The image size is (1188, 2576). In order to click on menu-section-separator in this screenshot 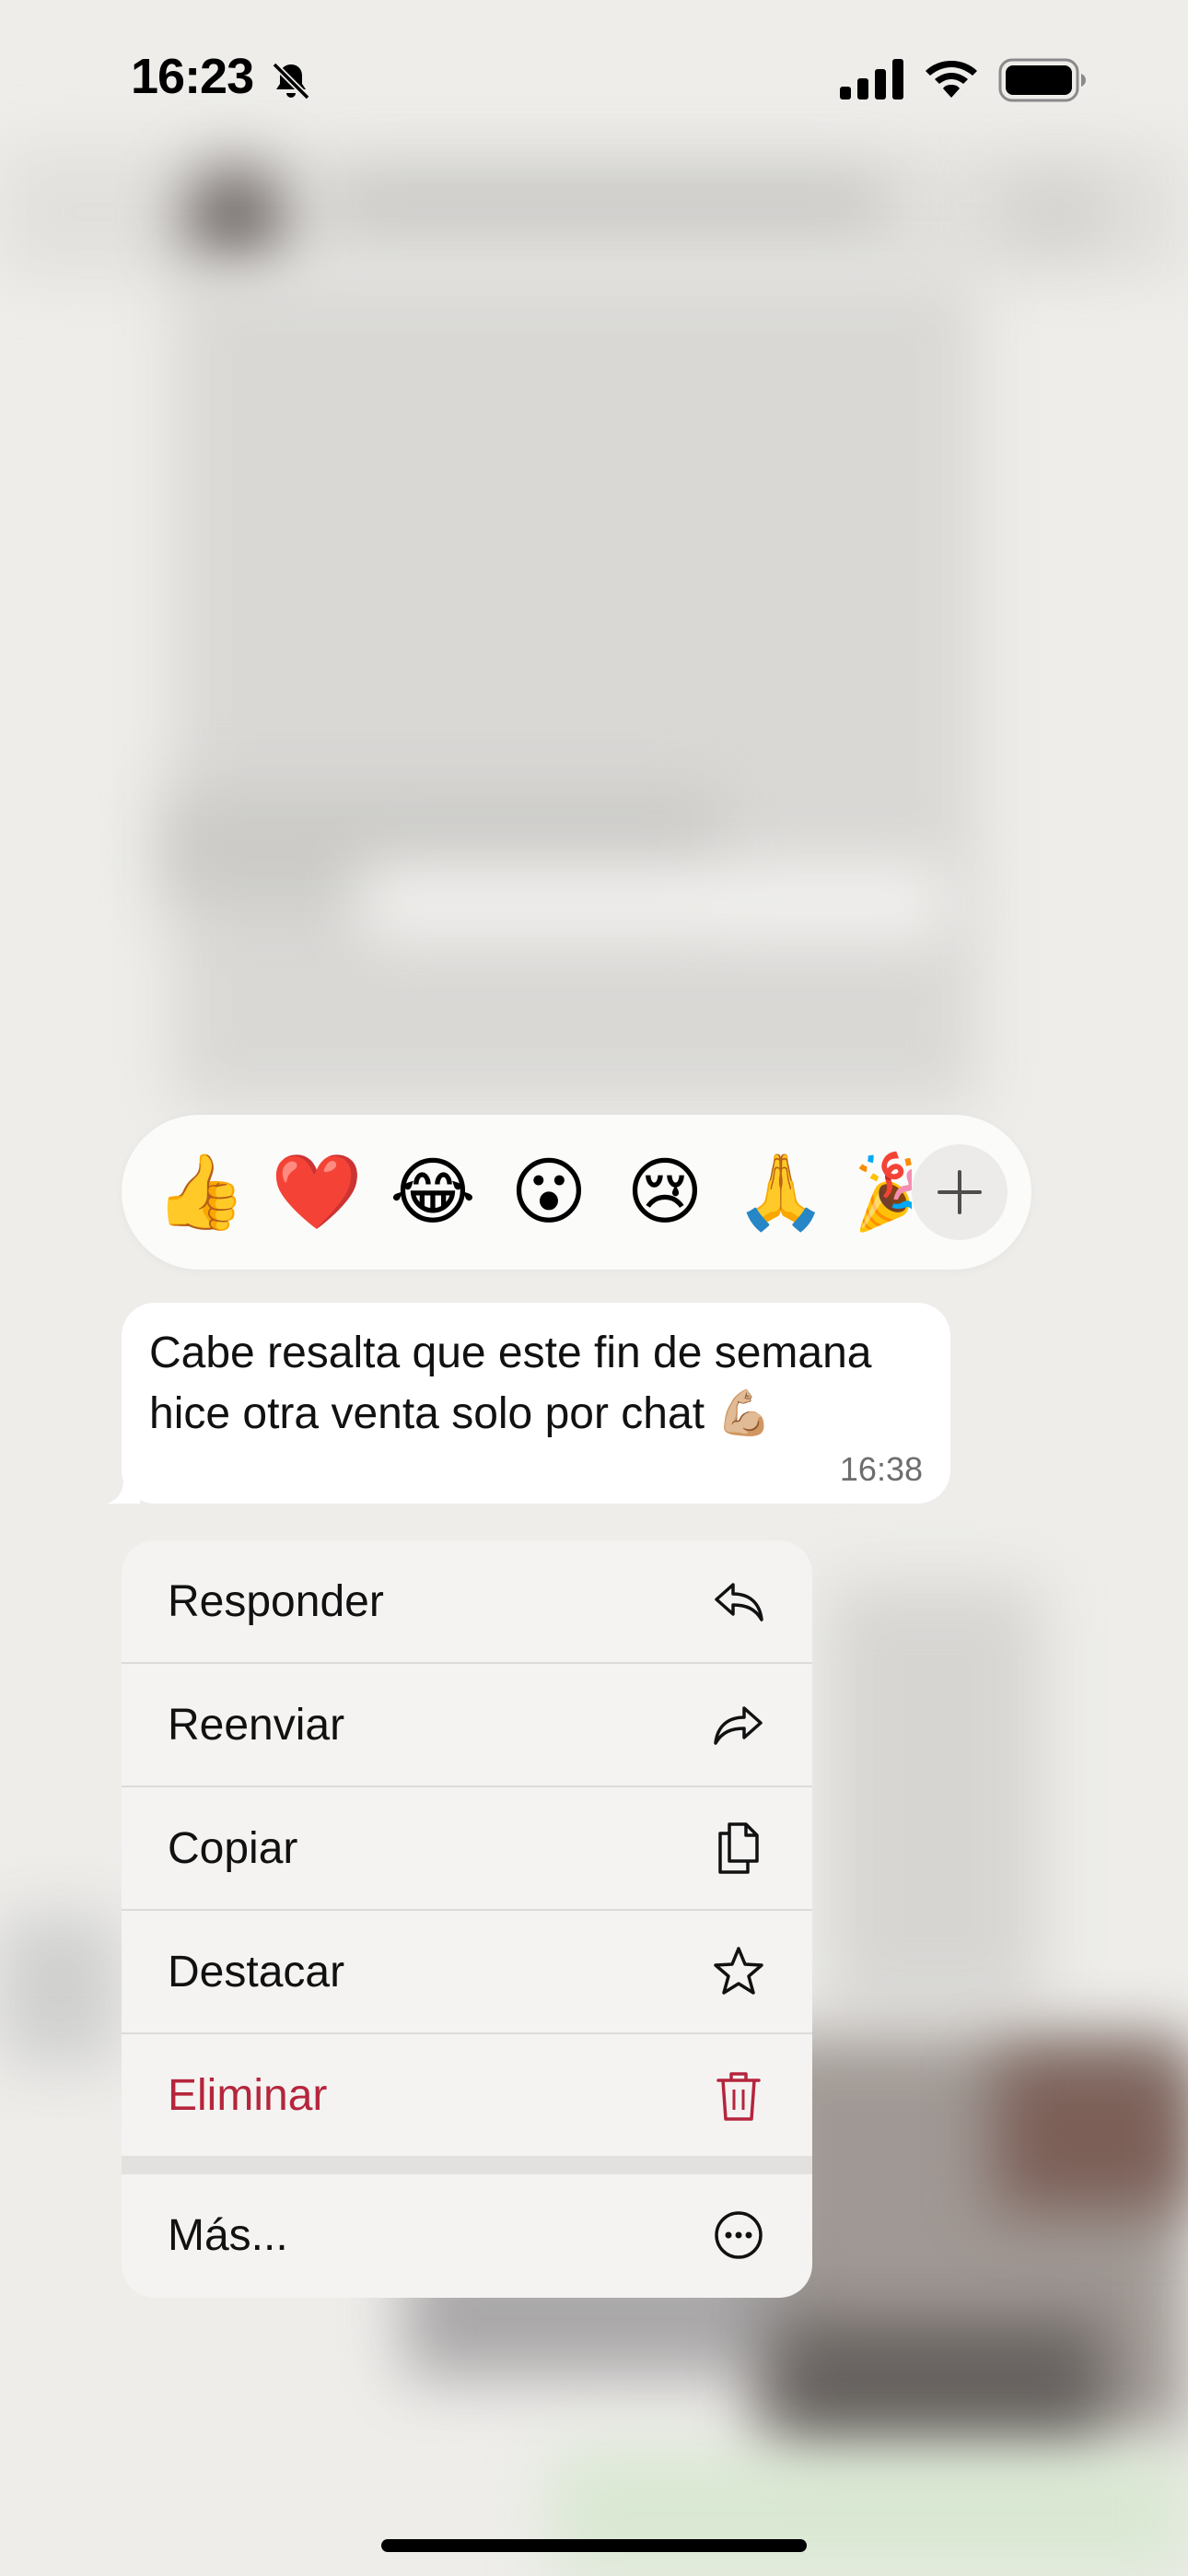, I will do `click(467, 2165)`.